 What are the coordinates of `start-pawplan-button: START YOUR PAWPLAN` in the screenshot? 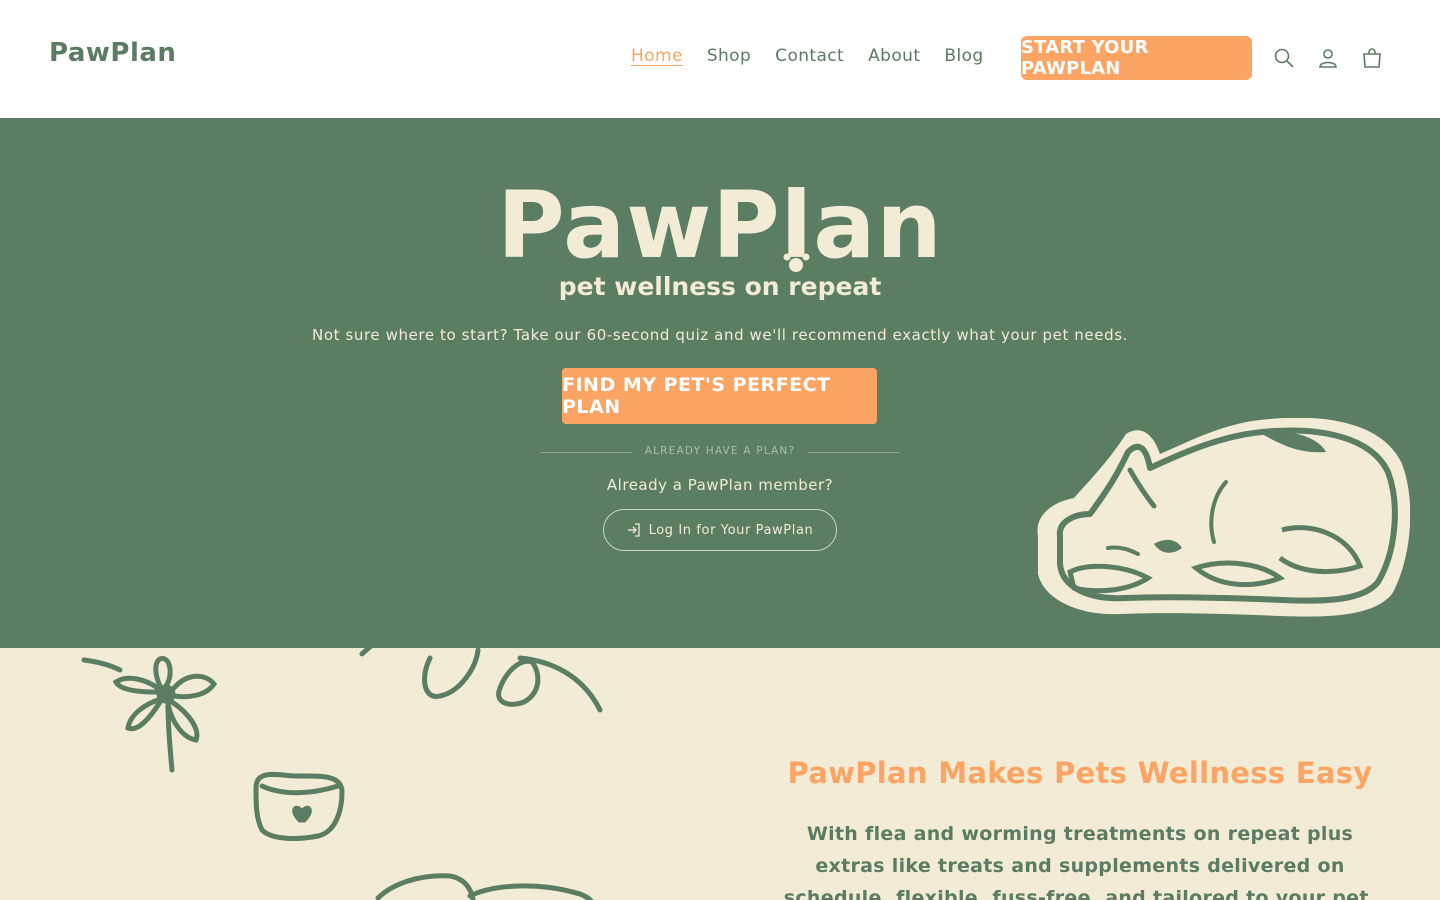 It's located at (1136, 58).